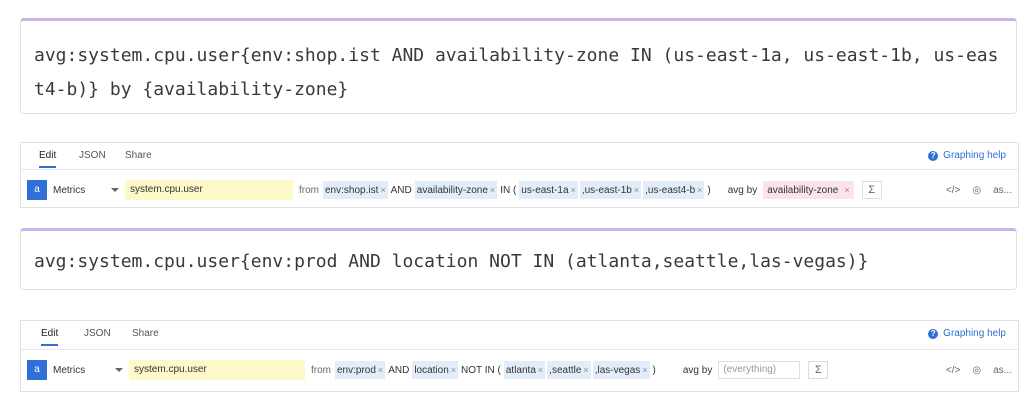 This screenshot has width=1036, height=408. Describe the element at coordinates (360, 370) in the screenshot. I see `filter-tag-env: env:prod ×` at that location.